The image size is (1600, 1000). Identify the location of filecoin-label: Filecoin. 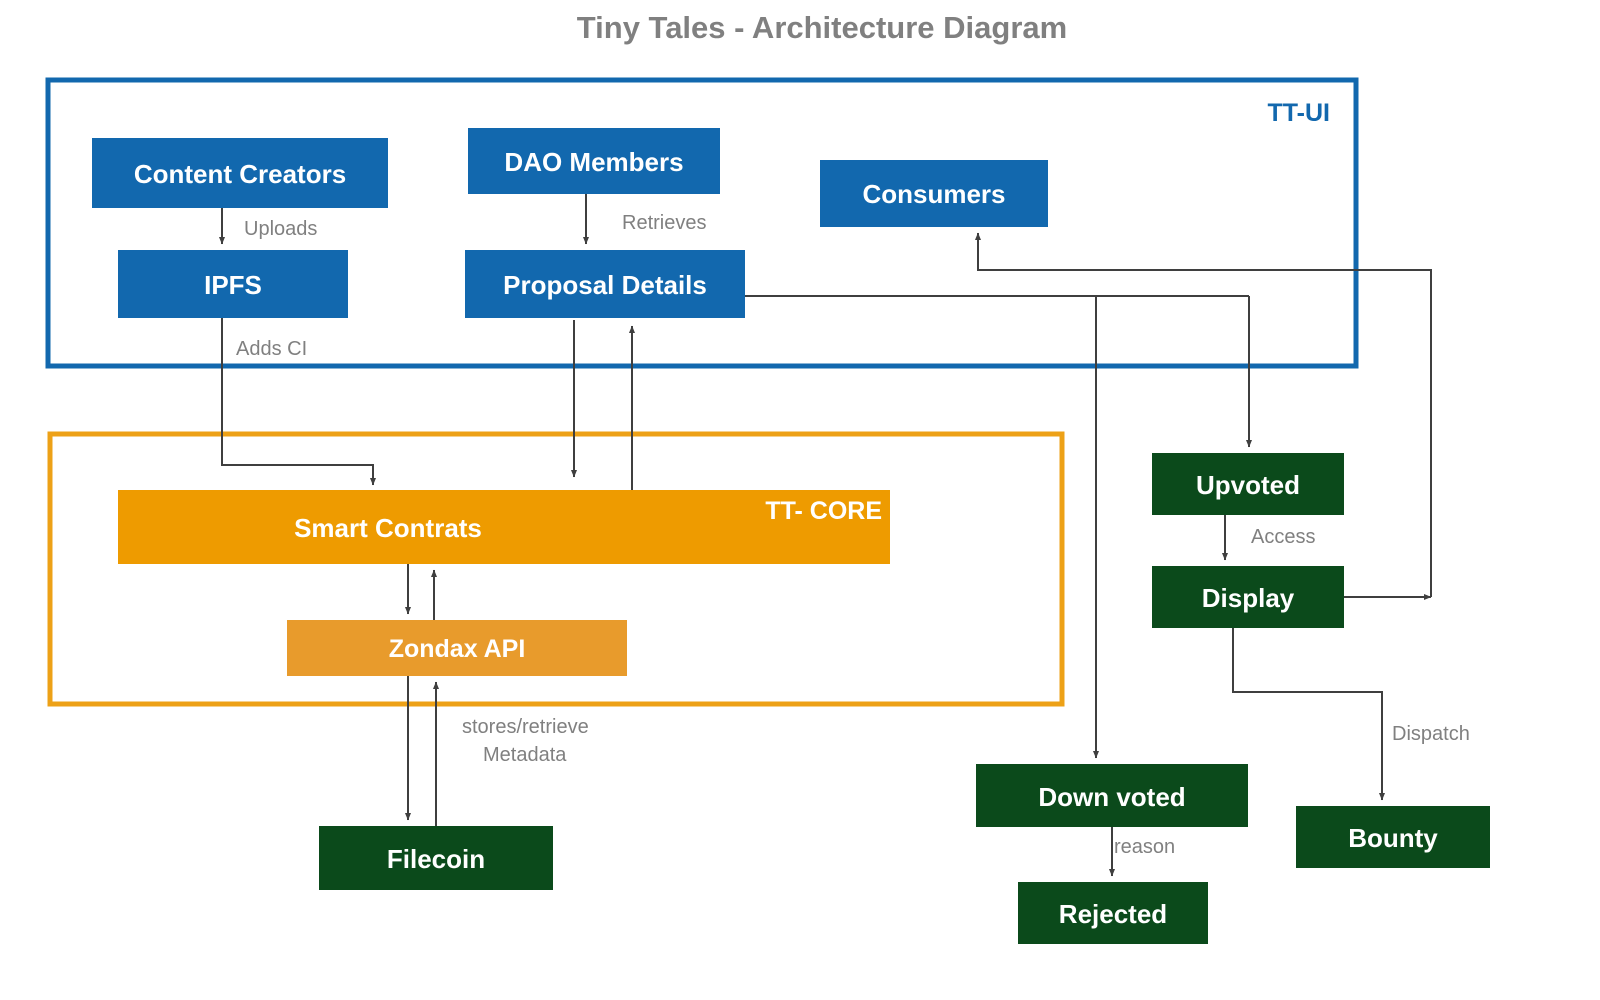
(436, 859).